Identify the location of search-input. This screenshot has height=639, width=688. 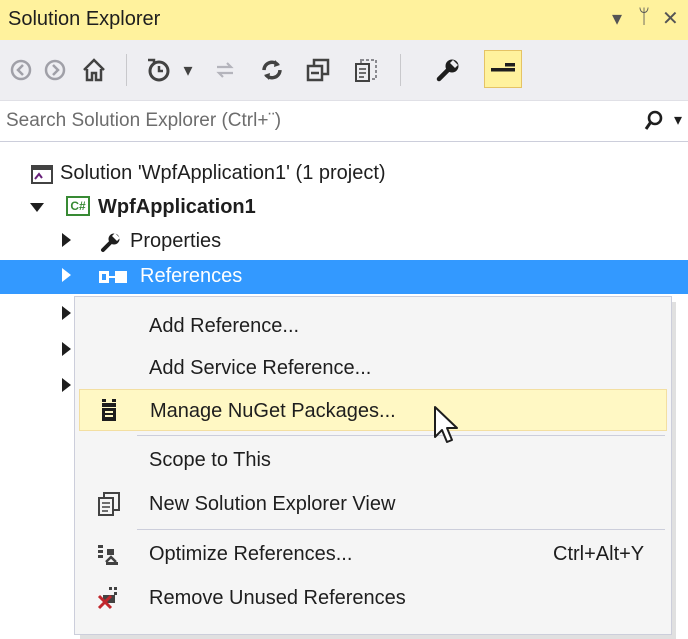
(316, 121).